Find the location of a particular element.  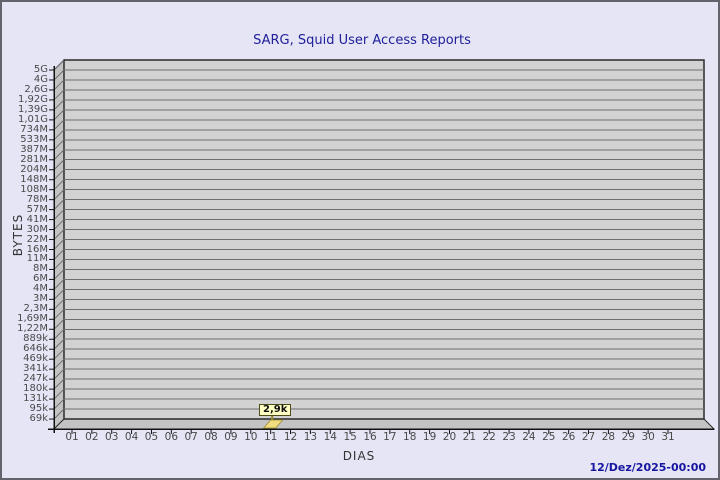

report-timestamp: 12/Dez/2025-00:00 is located at coordinates (647, 467).